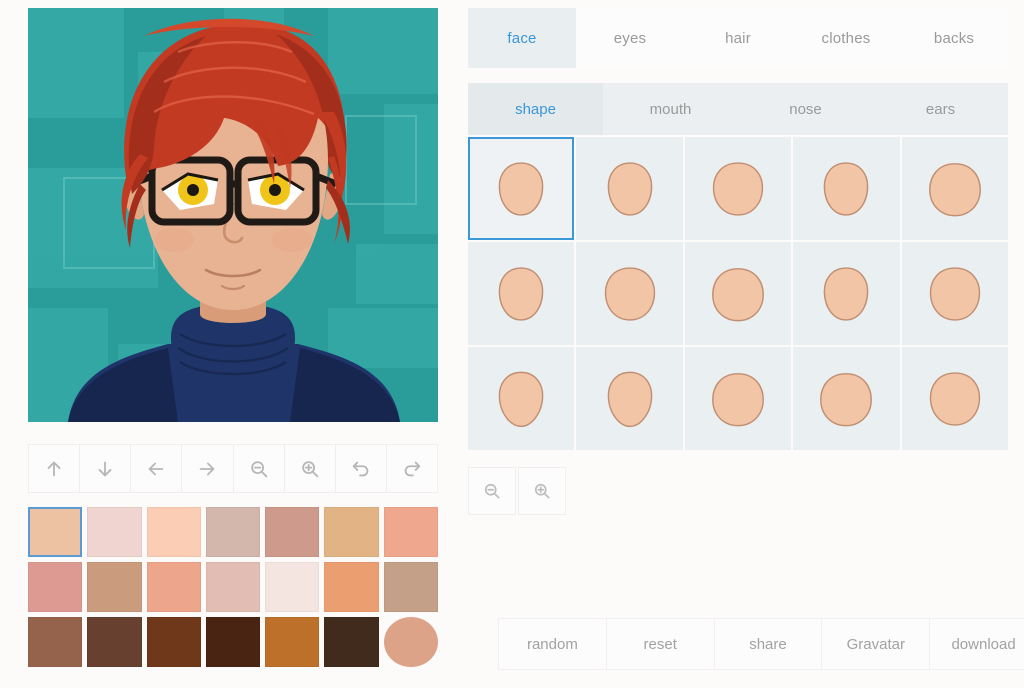  I want to click on subtab-ears-label: ears, so click(940, 109).